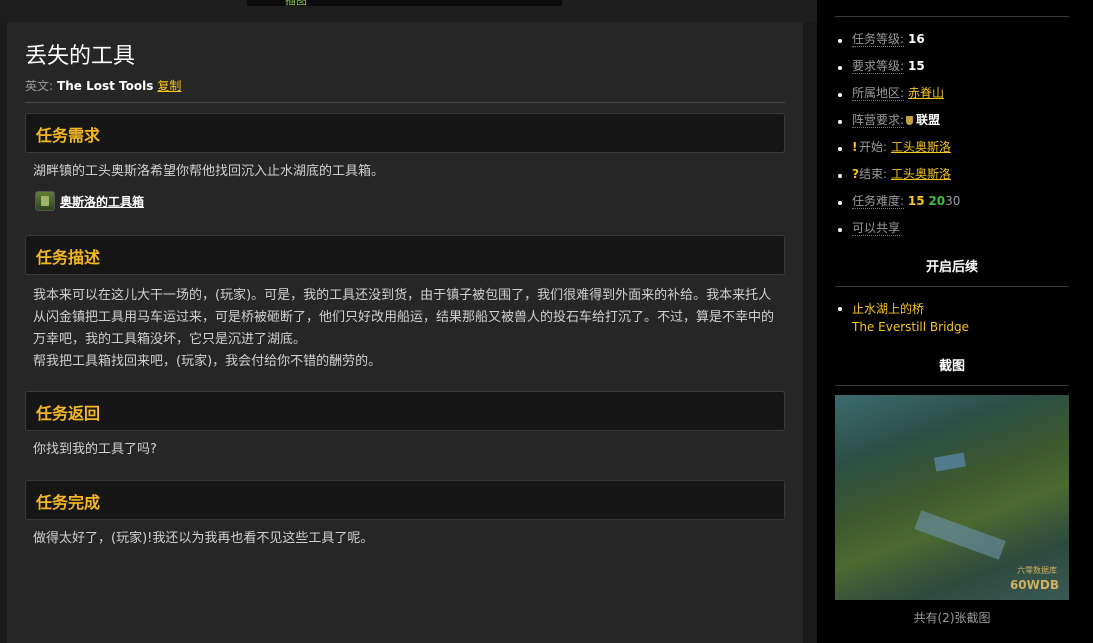 This screenshot has height=643, width=1093. What do you see at coordinates (921, 174) in the screenshot?
I see `end-npc-link: 工头奥斯洛` at bounding box center [921, 174].